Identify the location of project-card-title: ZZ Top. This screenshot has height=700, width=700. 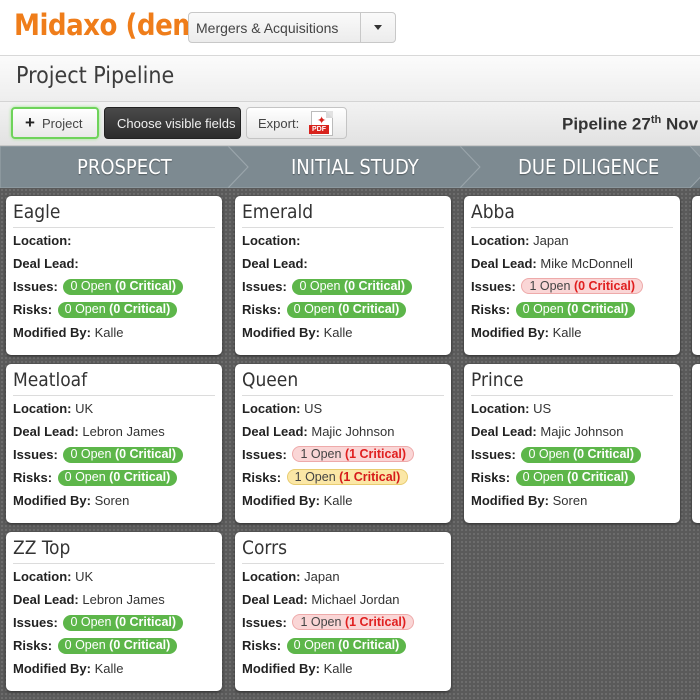
(41, 548).